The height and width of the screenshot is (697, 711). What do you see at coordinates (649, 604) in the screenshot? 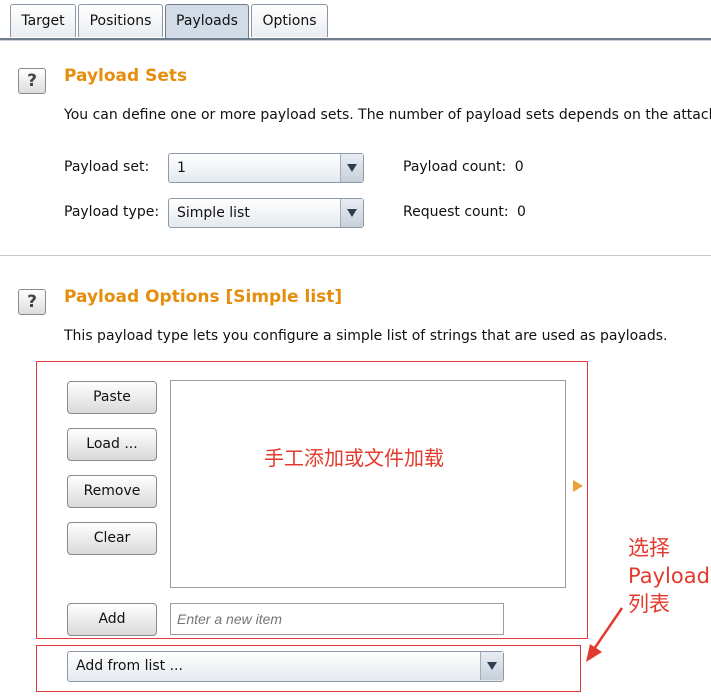
I see `annotation-line-3: 列表` at bounding box center [649, 604].